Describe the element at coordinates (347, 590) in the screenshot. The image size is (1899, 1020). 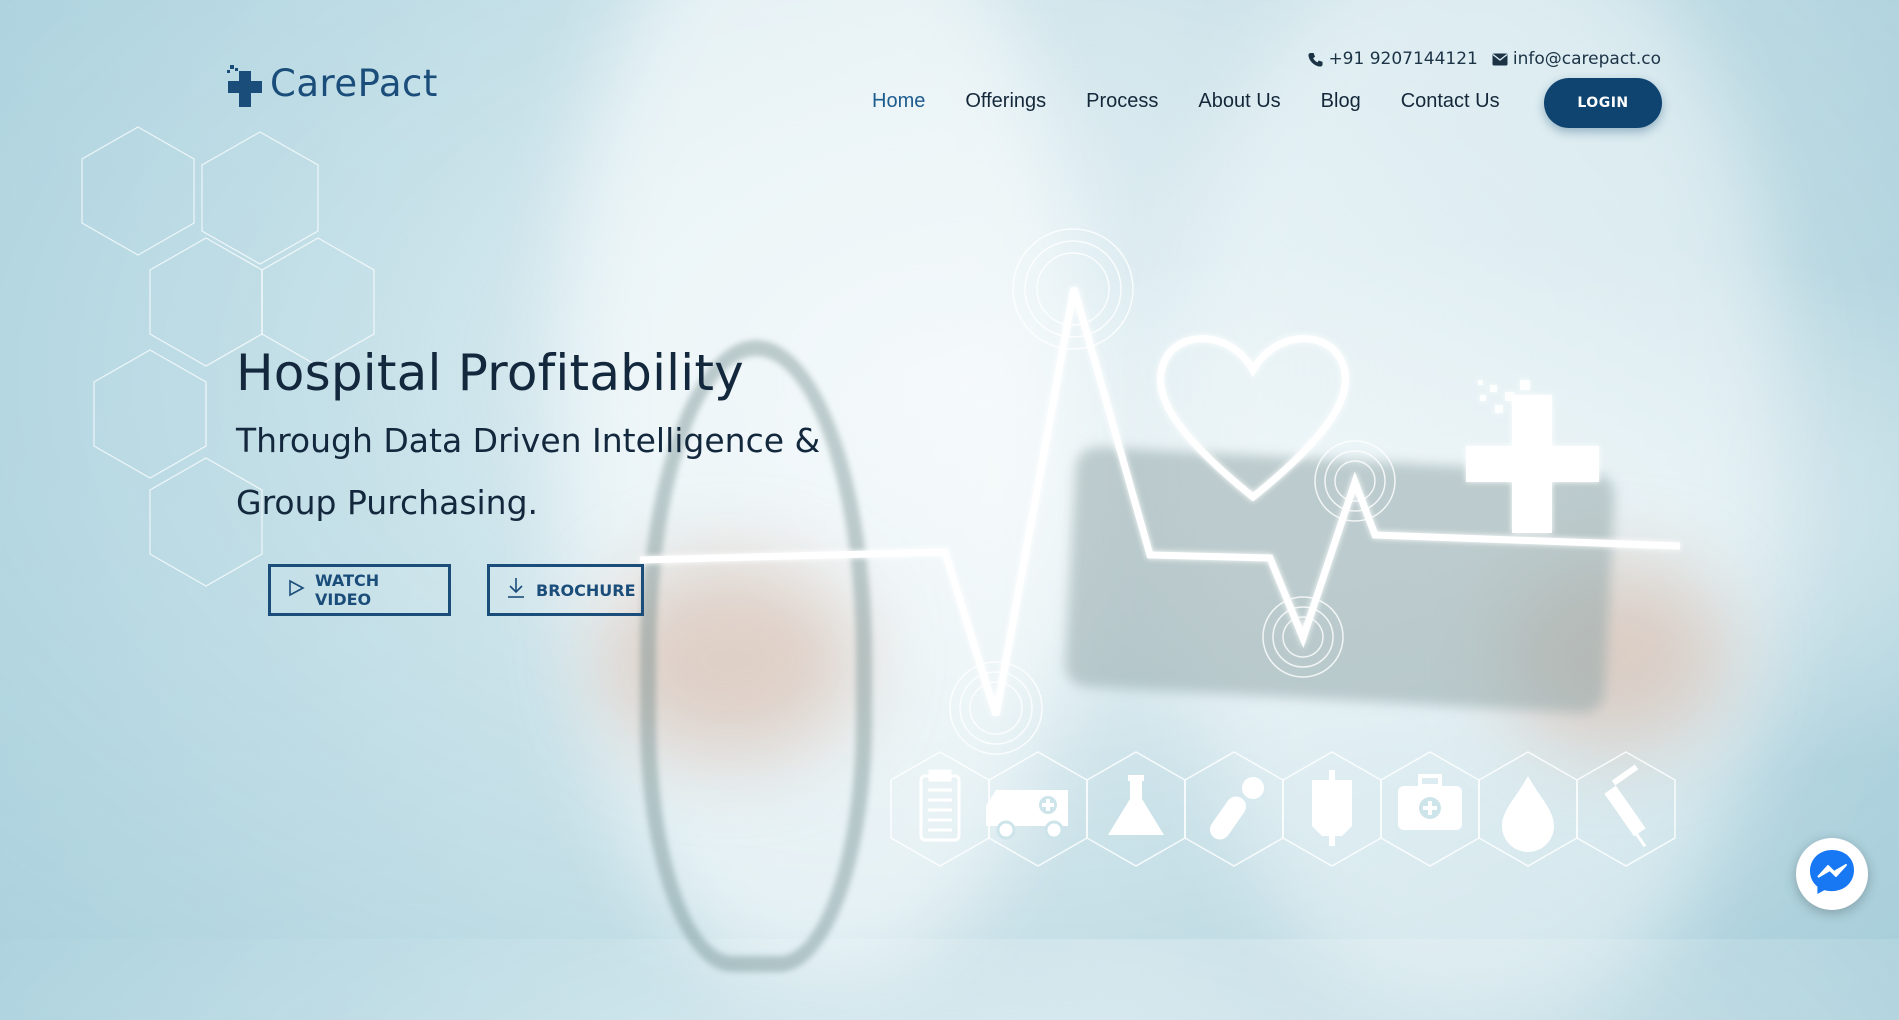
I see `watch-video-label: WATCH VIDEO` at that location.